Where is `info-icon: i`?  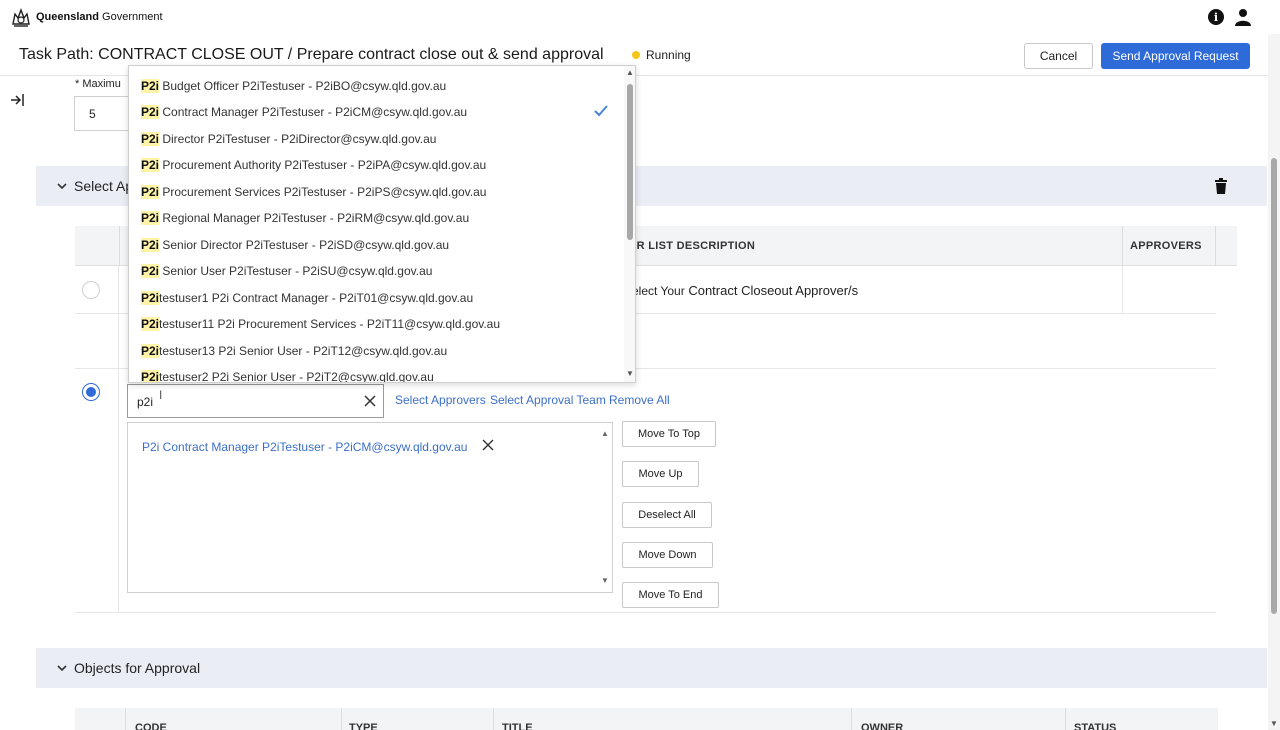
info-icon: i is located at coordinates (1216, 17).